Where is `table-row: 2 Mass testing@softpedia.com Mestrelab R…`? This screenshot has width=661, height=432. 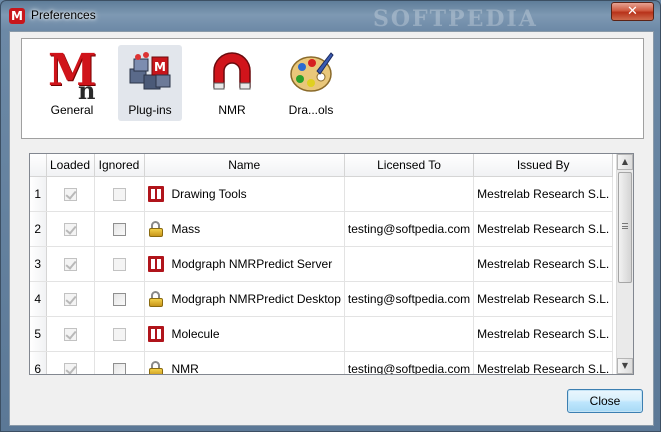 table-row: 2 Mass testing@softpedia.com Mestrelab R… is located at coordinates (322, 229).